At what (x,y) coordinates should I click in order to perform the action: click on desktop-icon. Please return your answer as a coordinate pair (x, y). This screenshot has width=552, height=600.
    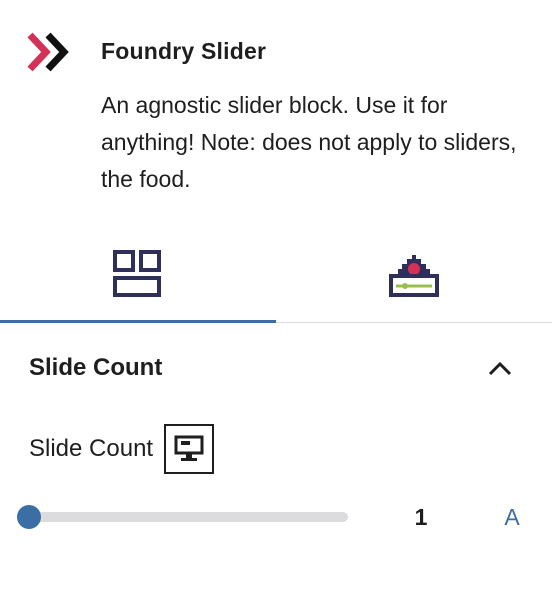
    Looking at the image, I should click on (189, 448).